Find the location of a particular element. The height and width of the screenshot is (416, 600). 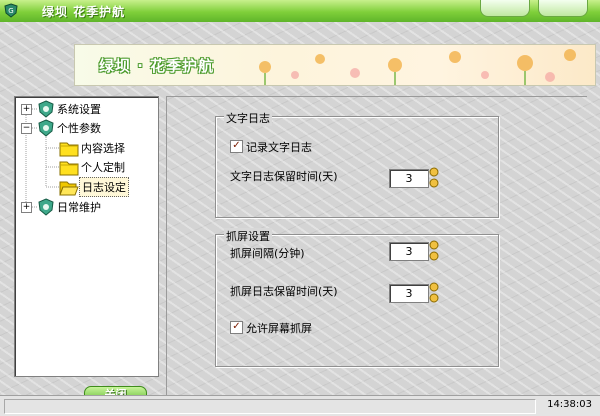

tree-item-personal-custom: 个人定制 is located at coordinates (93, 167).